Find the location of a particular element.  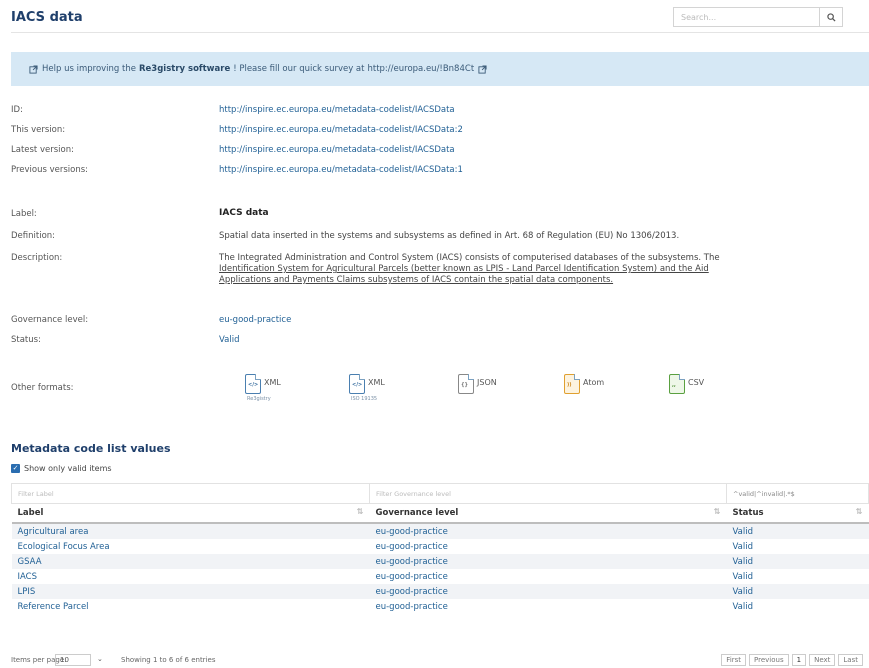

column-header-governance: Governance level ⇅ is located at coordinates (548, 513).